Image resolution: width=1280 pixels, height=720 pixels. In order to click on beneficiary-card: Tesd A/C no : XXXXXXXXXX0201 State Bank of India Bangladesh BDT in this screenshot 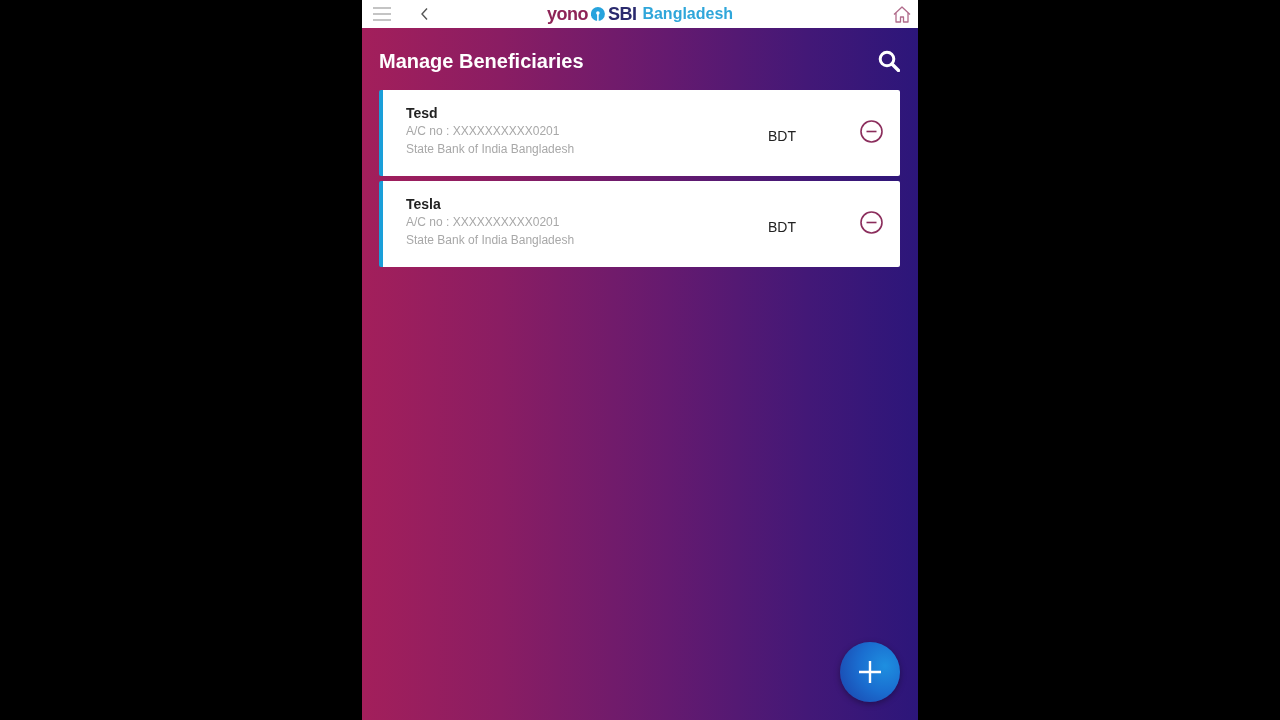, I will do `click(639, 133)`.